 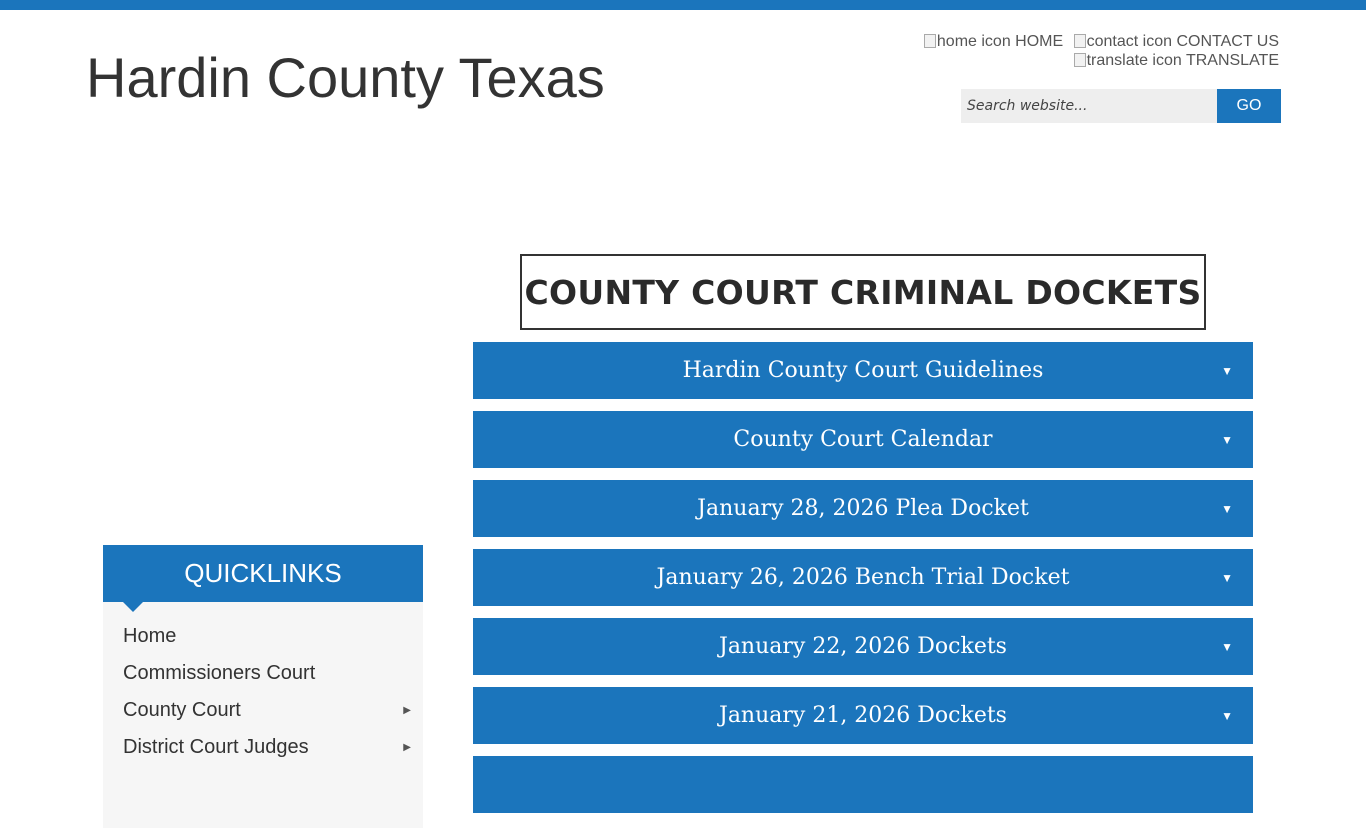 I want to click on accordion-item-partial, so click(x=863, y=784).